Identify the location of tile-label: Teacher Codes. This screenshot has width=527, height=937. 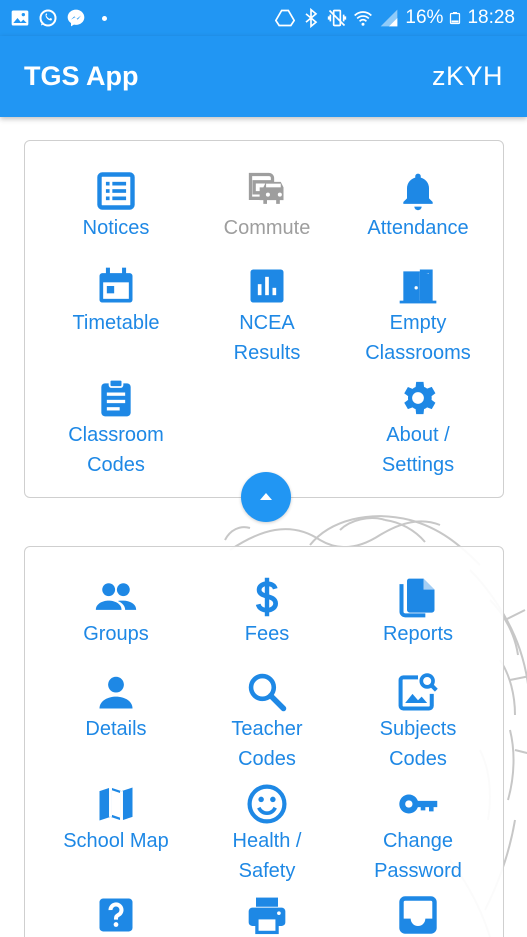
(267, 744).